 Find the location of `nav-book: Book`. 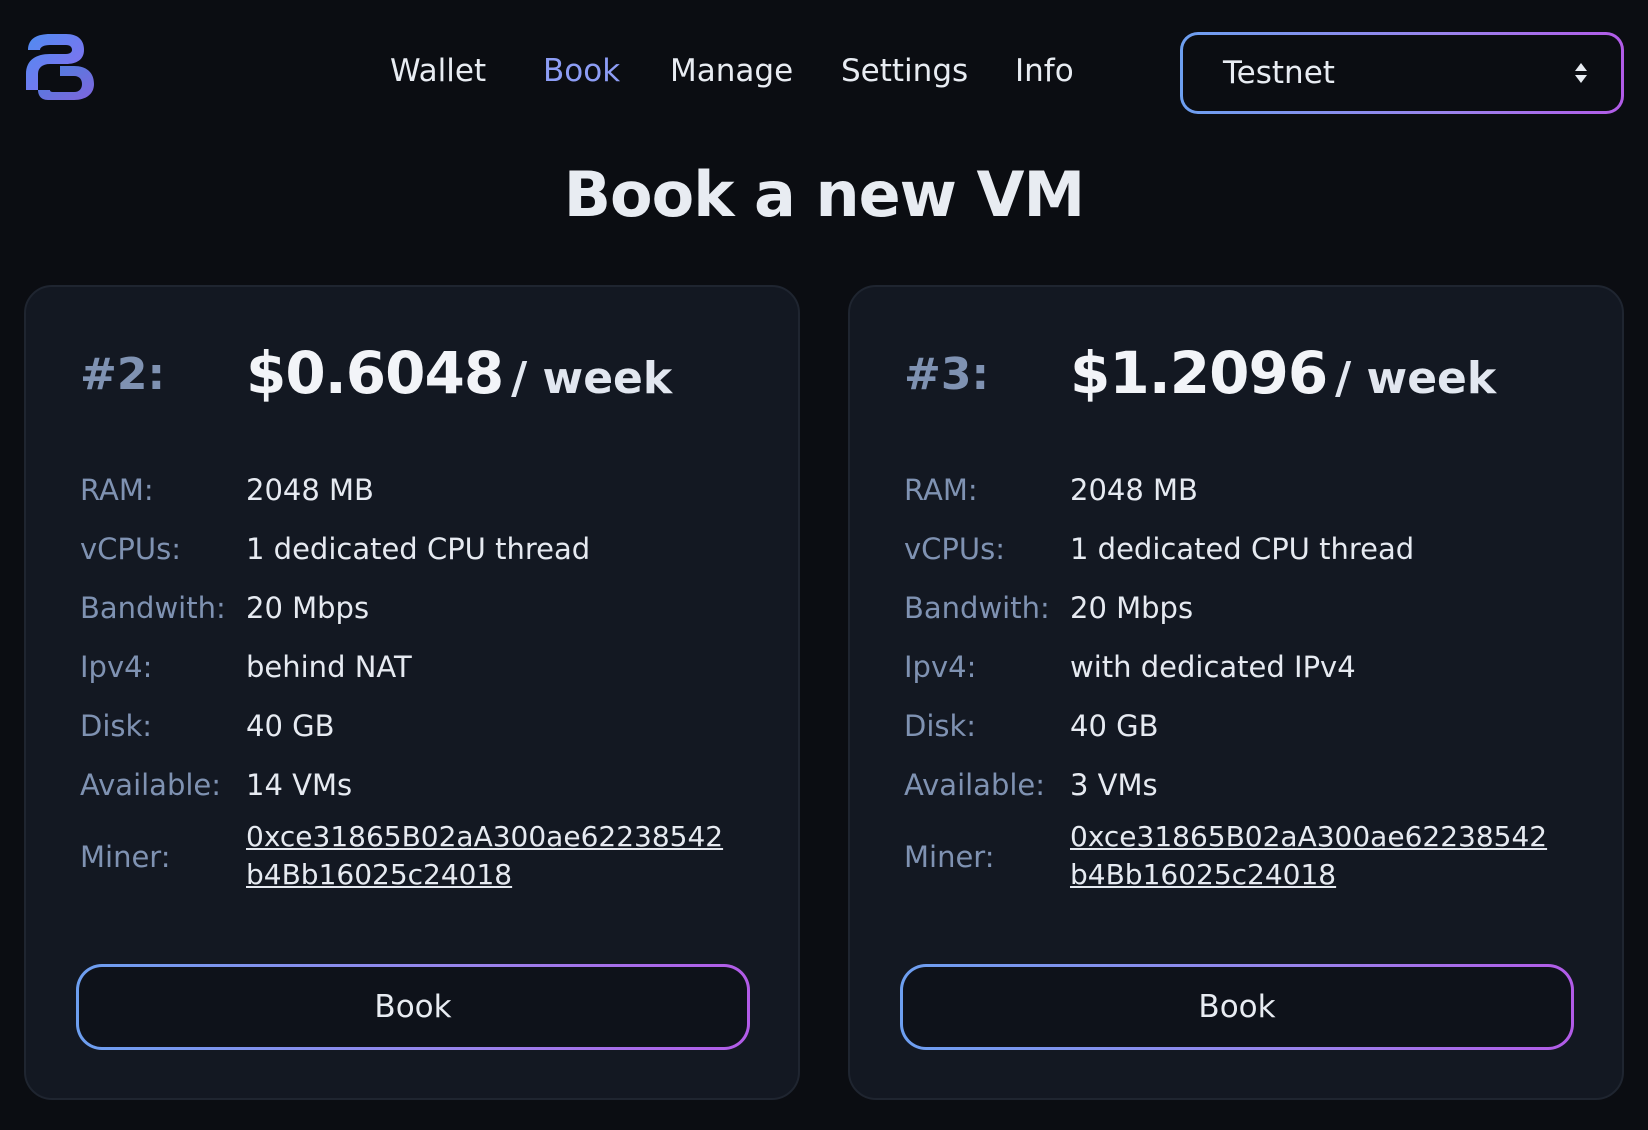

nav-book: Book is located at coordinates (581, 71).